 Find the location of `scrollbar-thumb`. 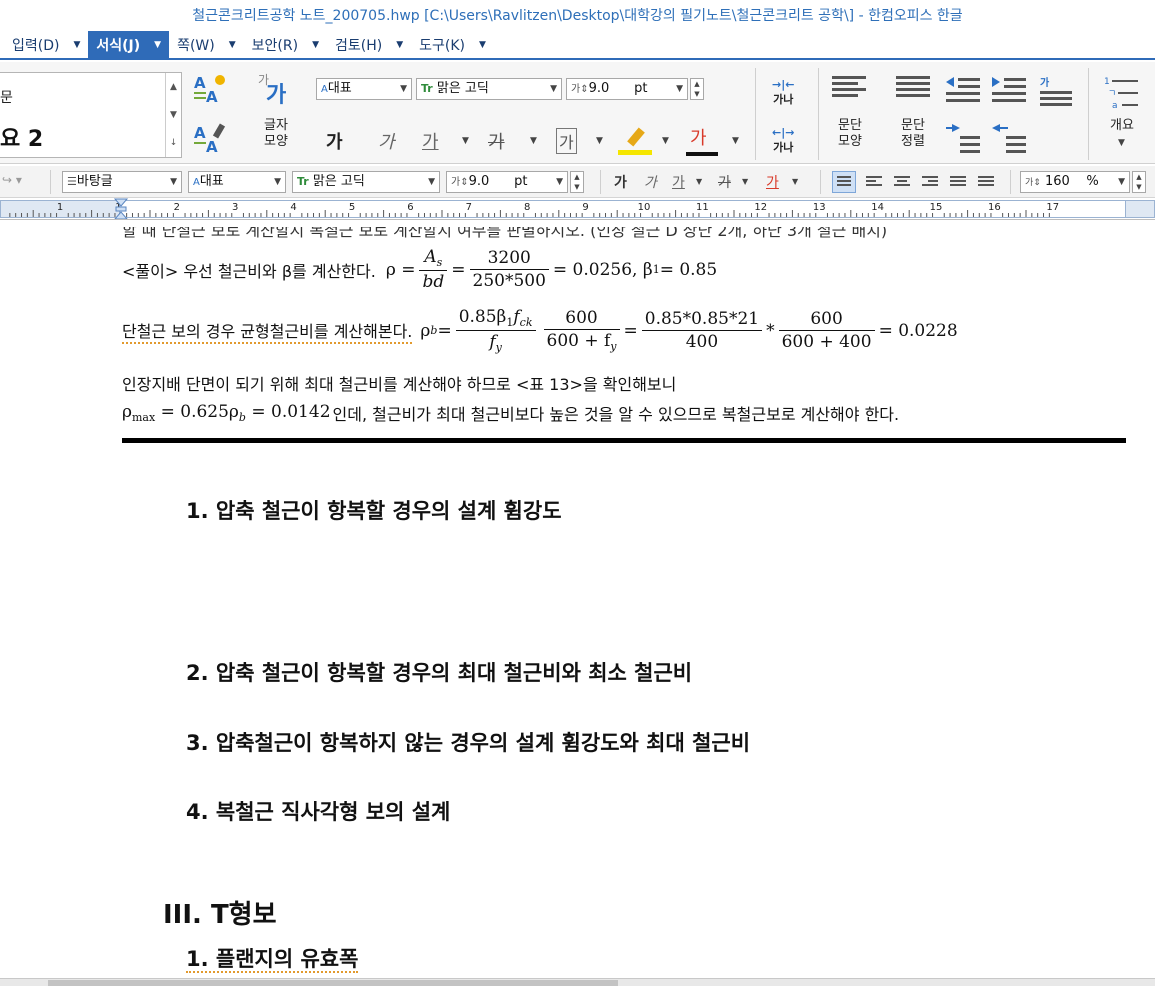

scrollbar-thumb is located at coordinates (333, 983).